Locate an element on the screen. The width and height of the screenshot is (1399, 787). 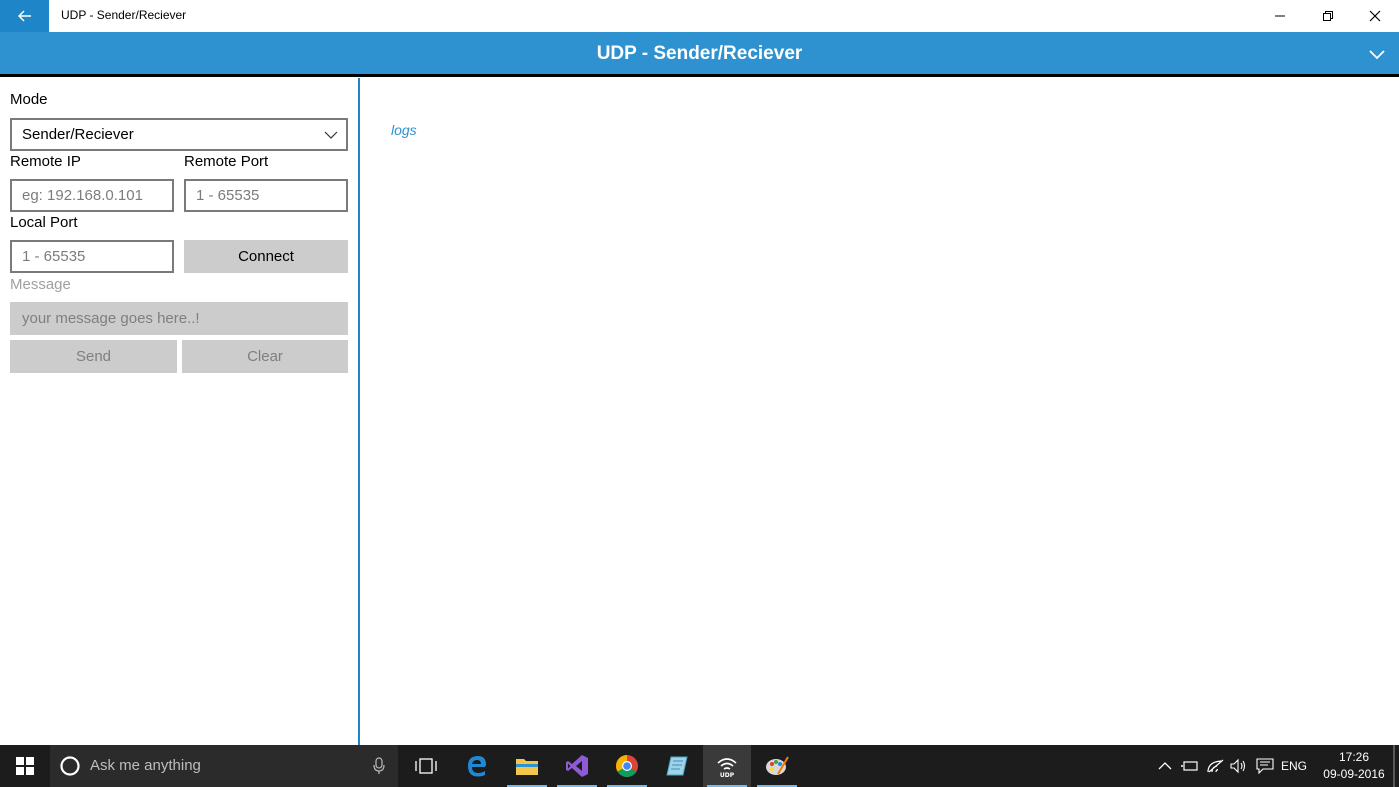
edge-taskbar-button is located at coordinates (477, 766).